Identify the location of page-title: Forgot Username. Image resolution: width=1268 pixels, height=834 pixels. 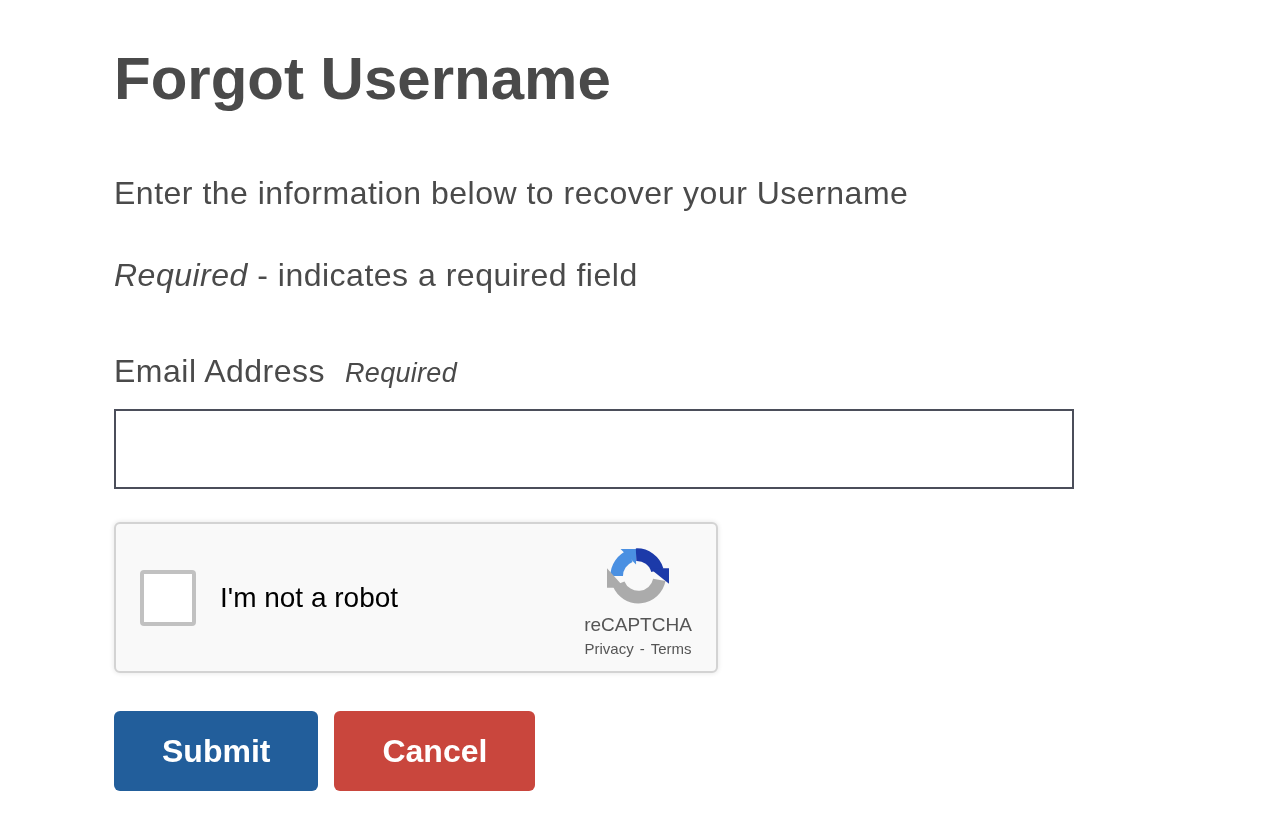
(363, 79).